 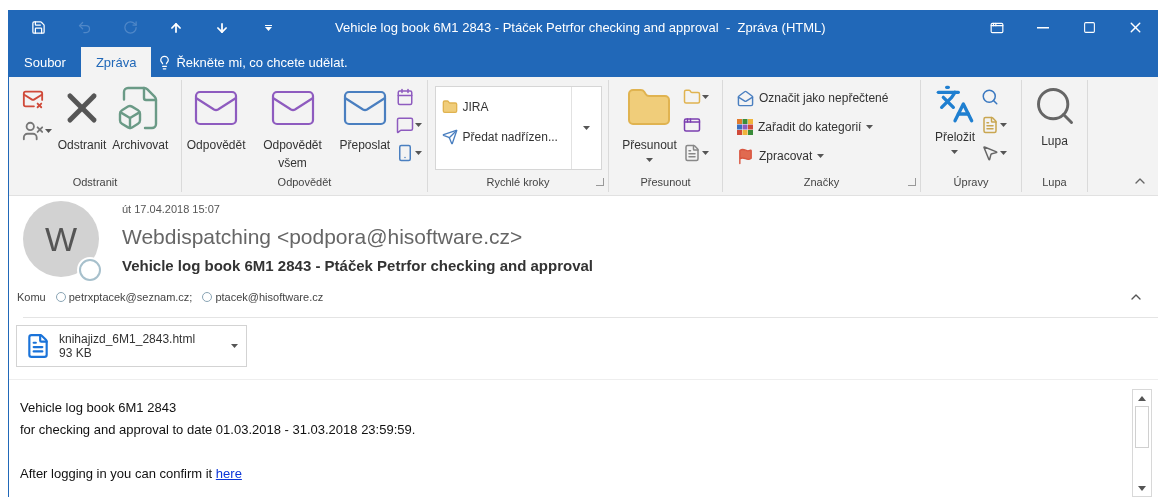 What do you see at coordinates (357, 265) in the screenshot?
I see `message-subject: Vehicle log book 6M1 2843 - Ptáček Petrfor checking and approval` at bounding box center [357, 265].